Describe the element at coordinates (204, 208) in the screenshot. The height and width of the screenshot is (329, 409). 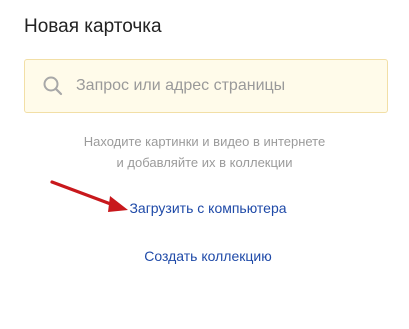
I see `upload-from-computer-link: Загрузить с компьютера` at that location.